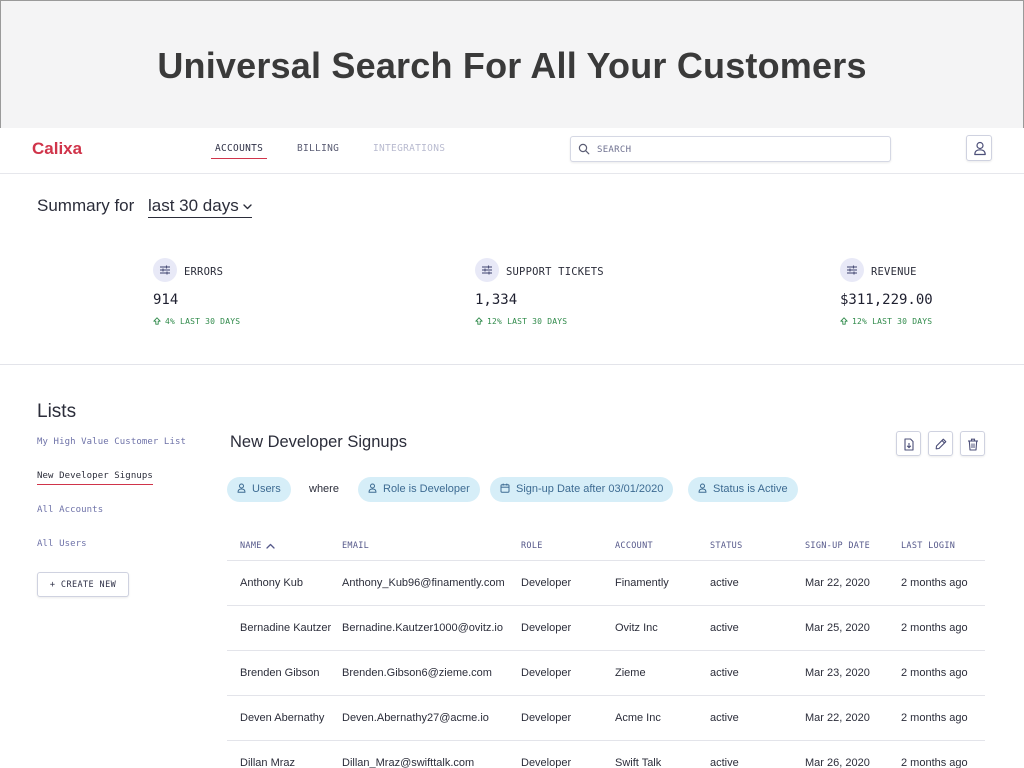  I want to click on cell-signup-date: Mar 25, 2020, so click(840, 628).